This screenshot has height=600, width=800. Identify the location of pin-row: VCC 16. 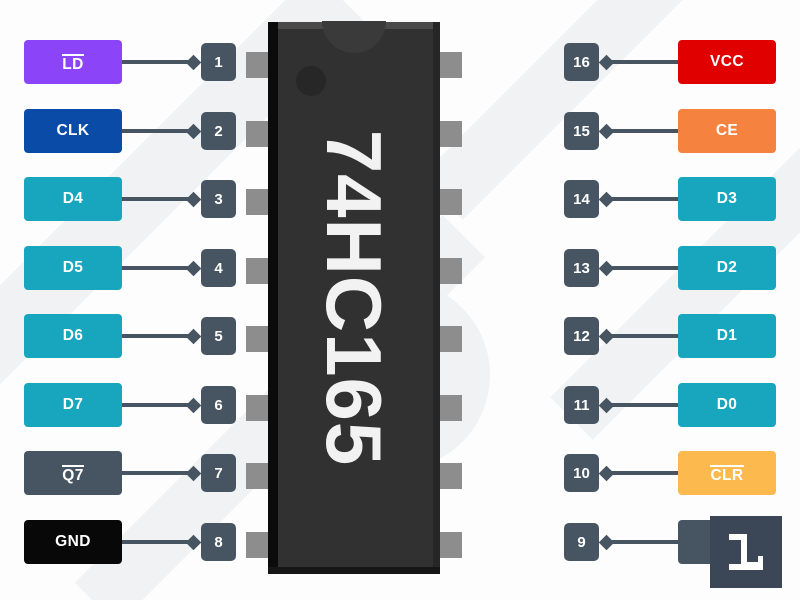
(670, 62).